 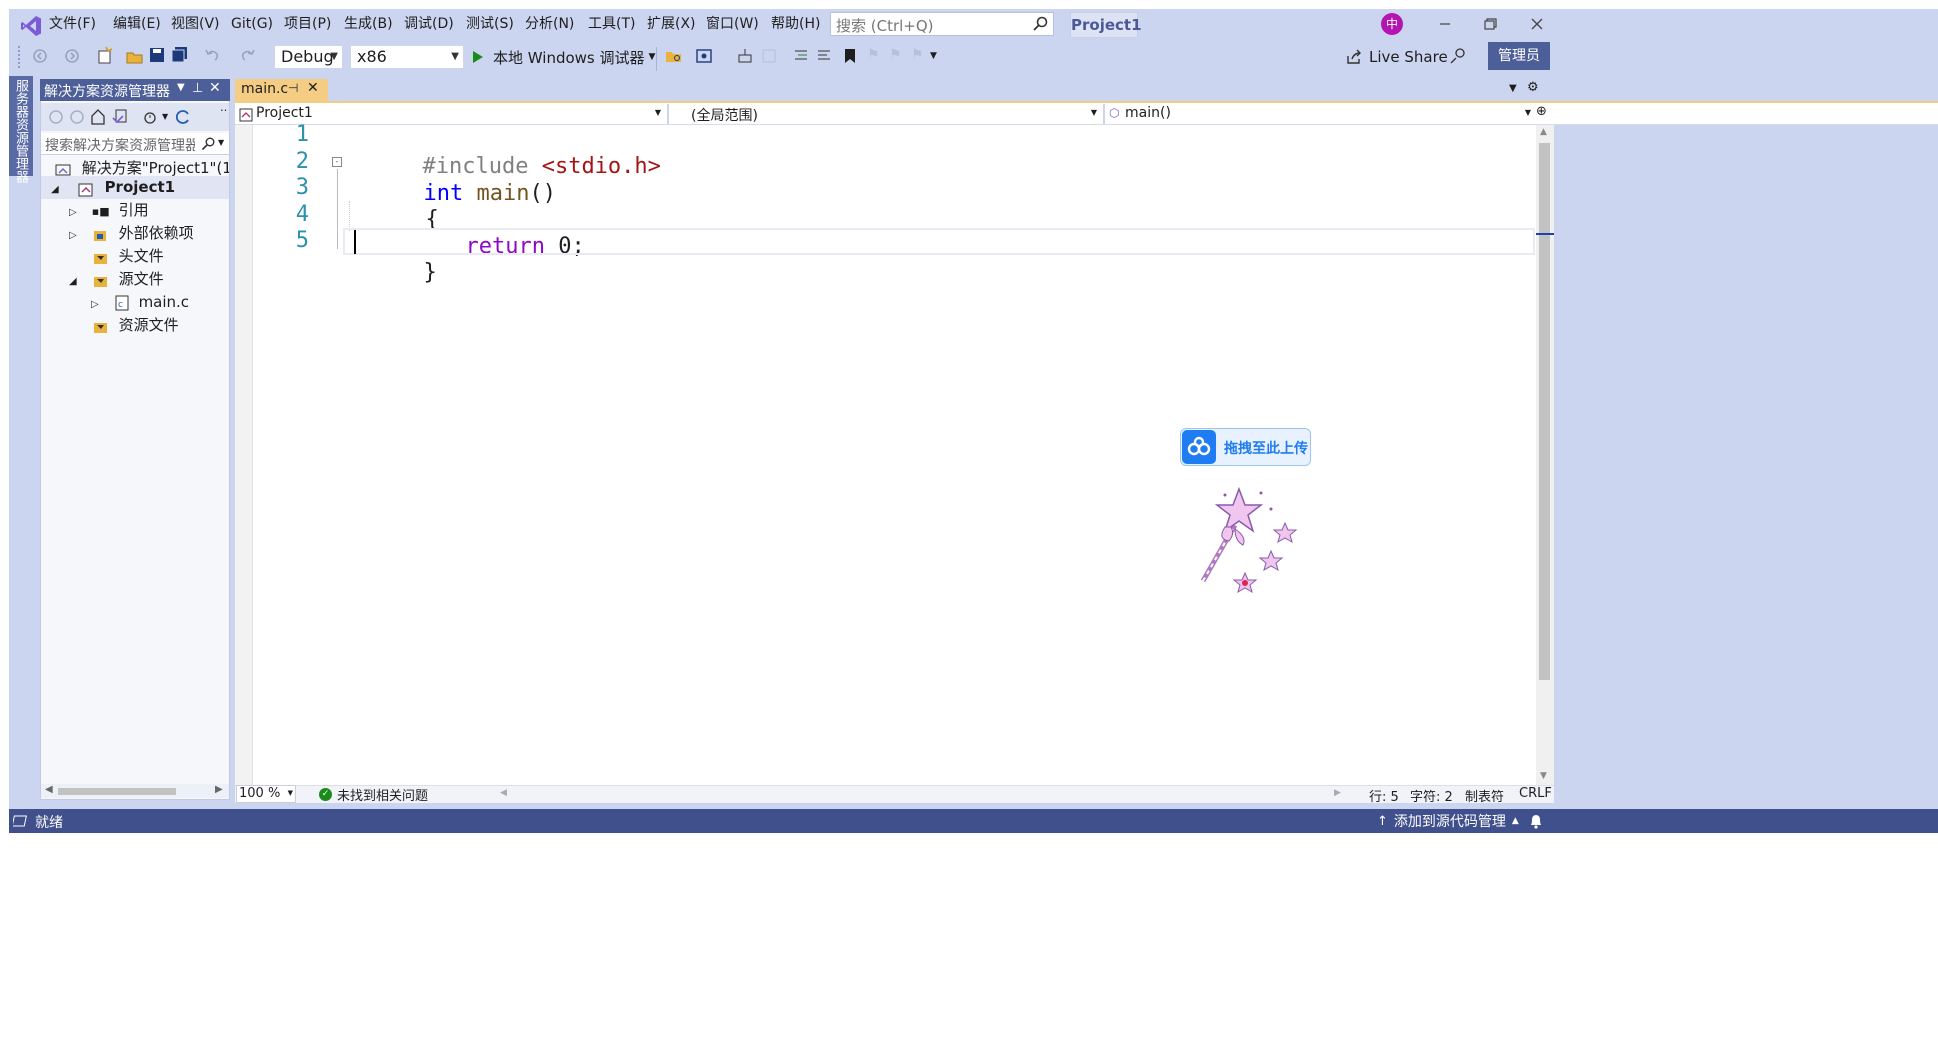 What do you see at coordinates (140, 302) in the screenshot?
I see `tree-item-main-c: ▷ c main.c` at bounding box center [140, 302].